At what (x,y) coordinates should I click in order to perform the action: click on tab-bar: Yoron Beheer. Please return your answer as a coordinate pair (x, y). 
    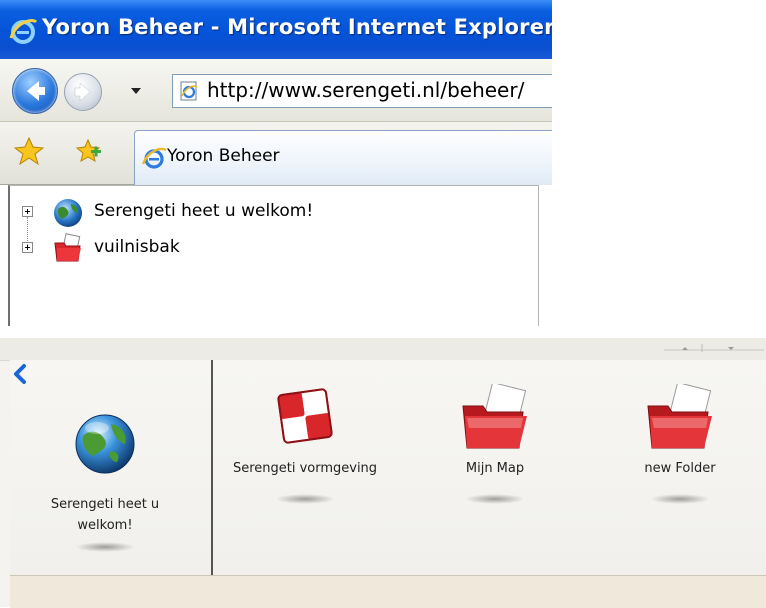
    Looking at the image, I should click on (276, 153).